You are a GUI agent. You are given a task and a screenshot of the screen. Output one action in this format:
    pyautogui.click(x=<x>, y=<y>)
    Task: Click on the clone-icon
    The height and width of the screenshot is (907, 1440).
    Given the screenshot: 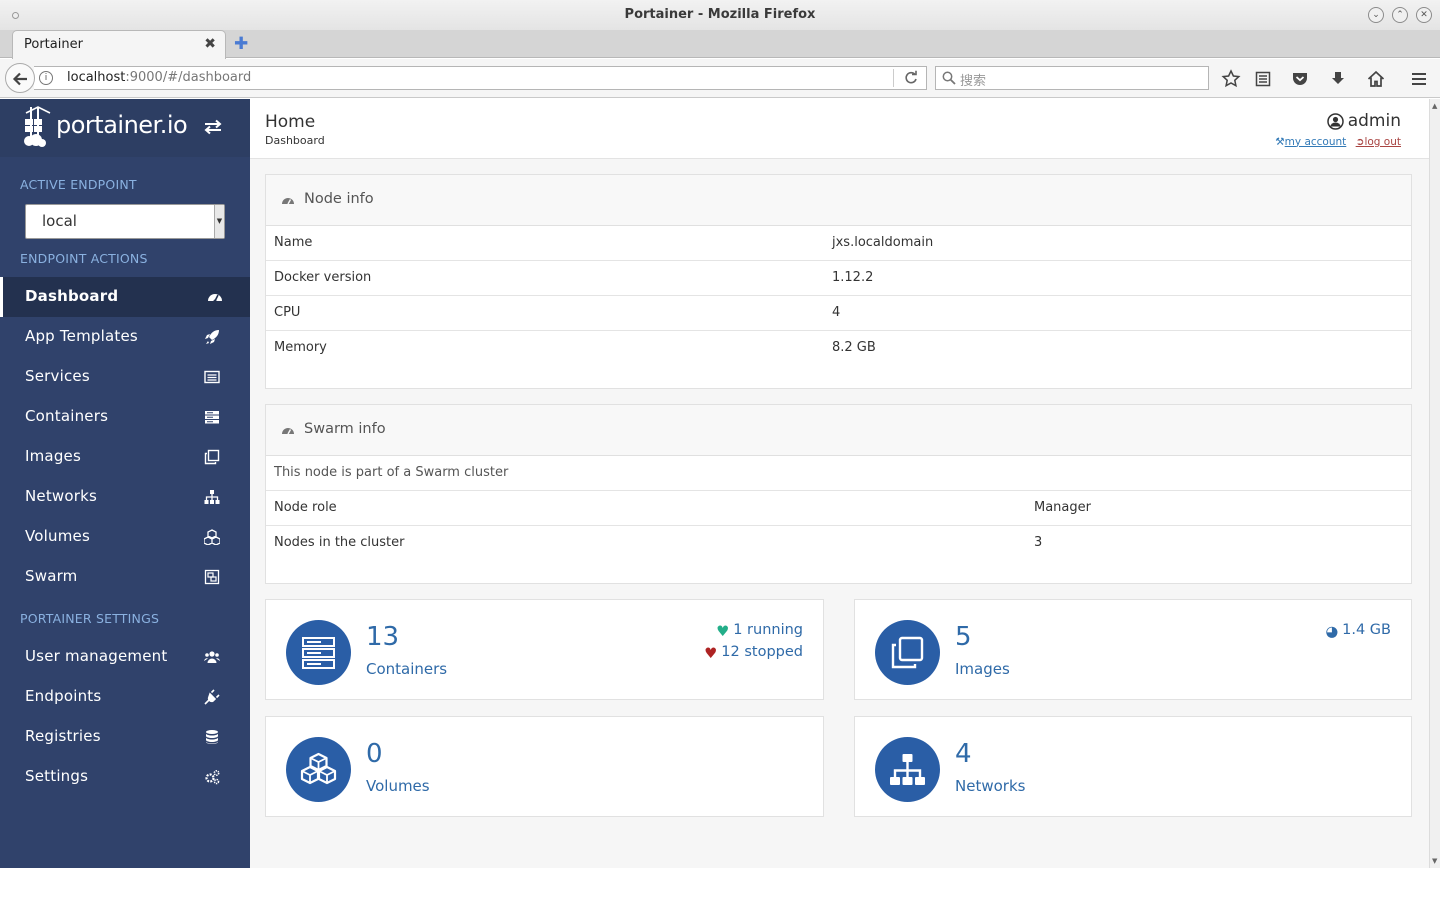 What is the action you would take?
    pyautogui.click(x=907, y=652)
    